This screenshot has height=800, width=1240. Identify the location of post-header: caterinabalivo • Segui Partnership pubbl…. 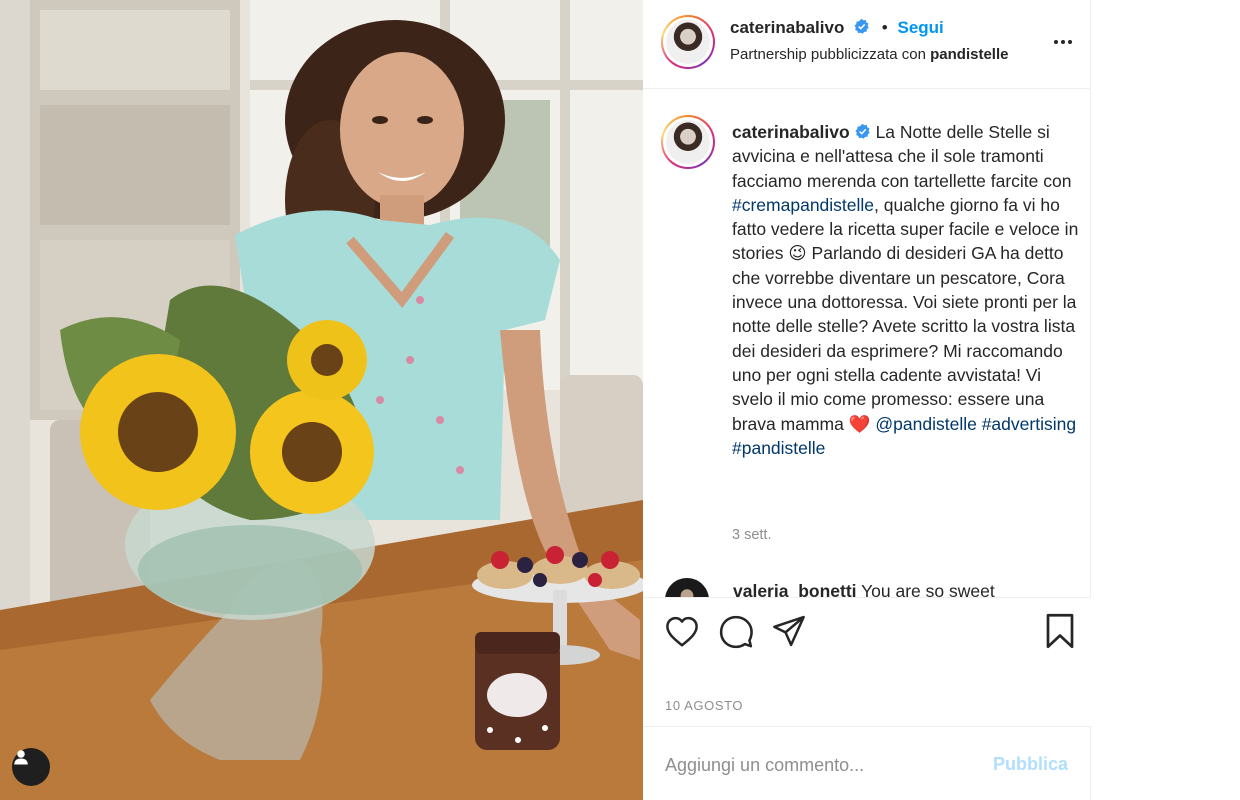
(866, 44).